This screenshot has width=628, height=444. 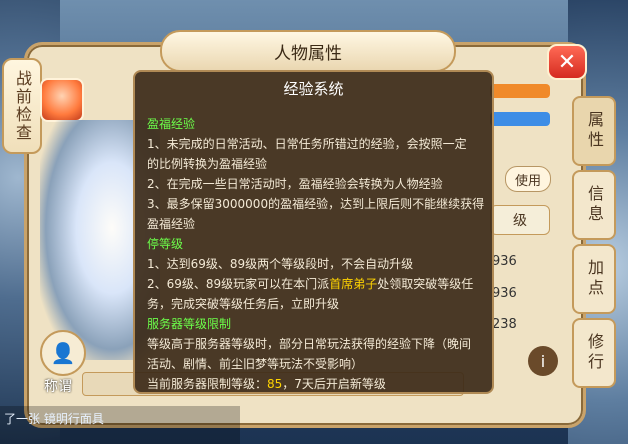 I want to click on section-title-server-level: 服务器等级限制, so click(x=189, y=324).